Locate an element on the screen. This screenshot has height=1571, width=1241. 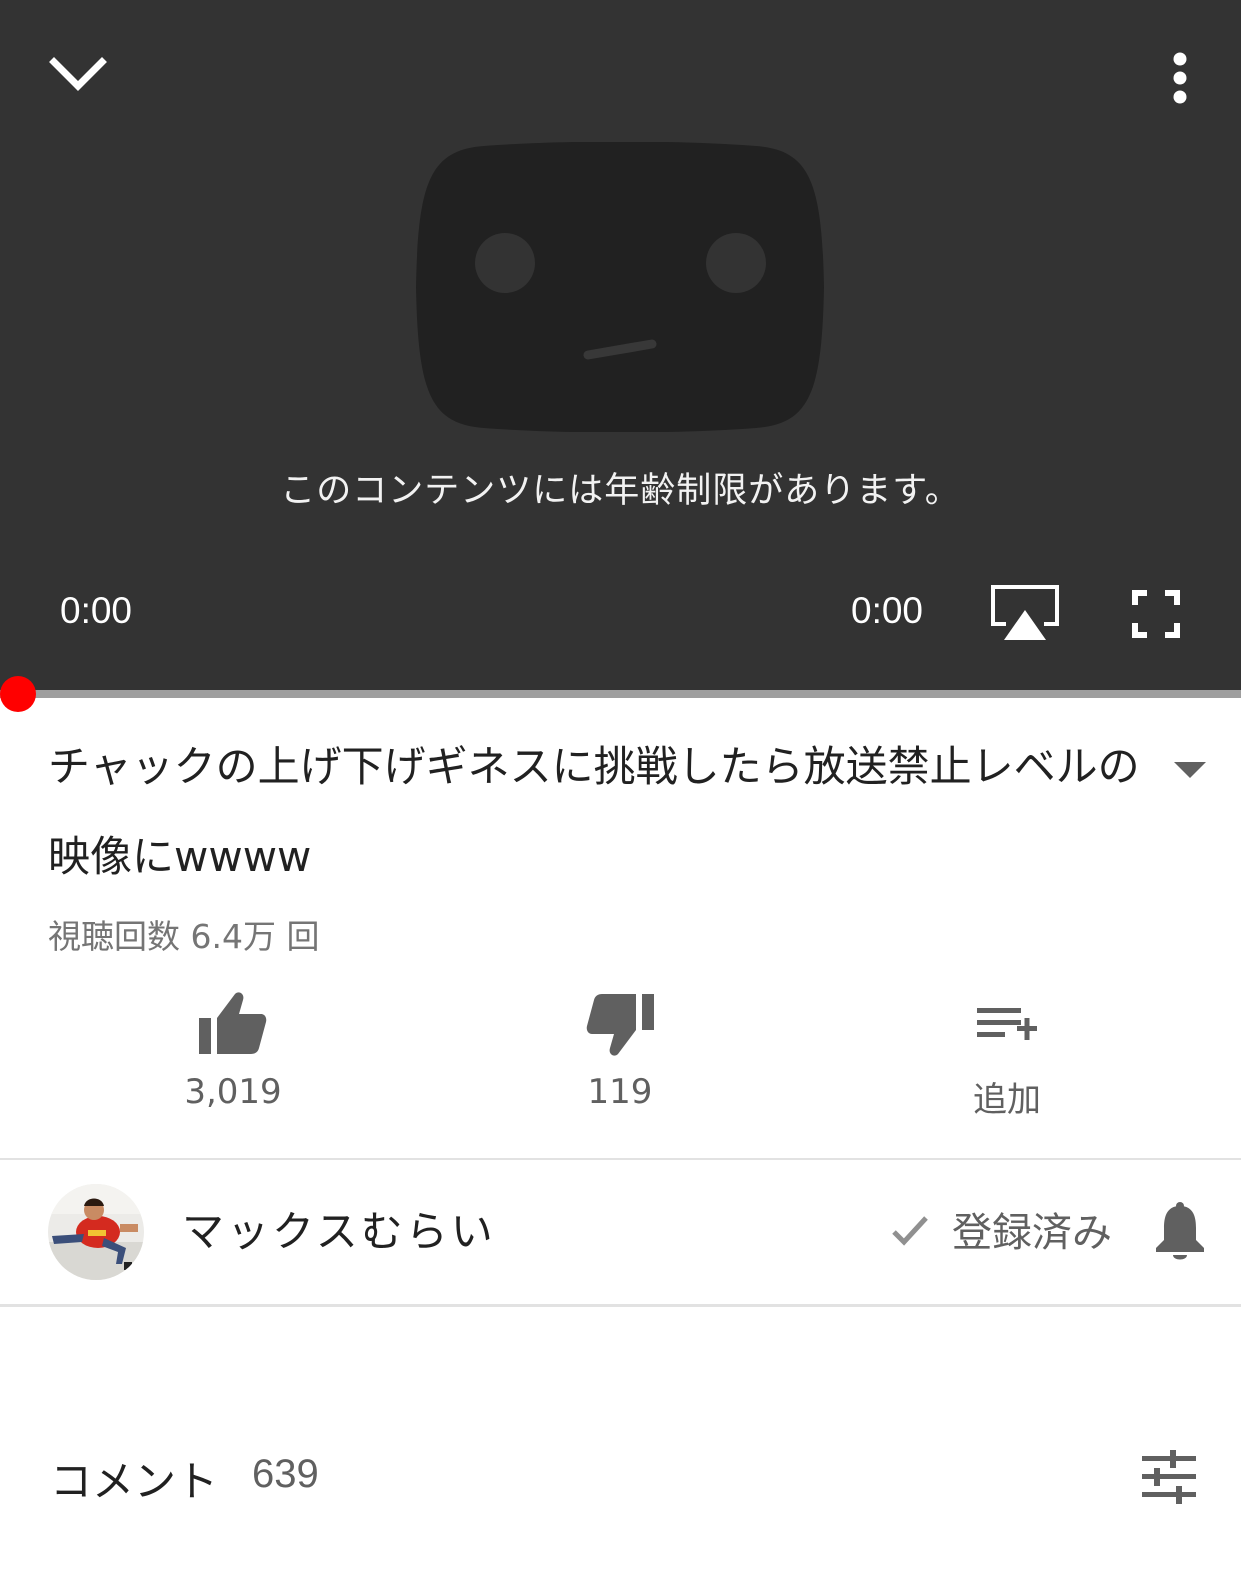
triangle-down-icon is located at coordinates (1190, 770).